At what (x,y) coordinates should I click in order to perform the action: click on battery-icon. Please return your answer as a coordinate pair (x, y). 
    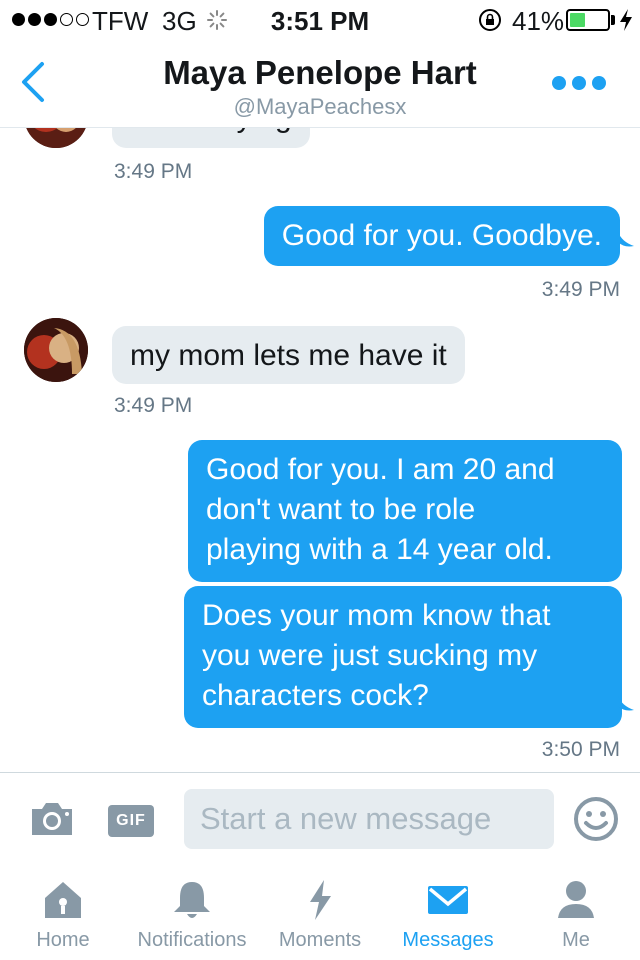
    Looking at the image, I should click on (588, 20).